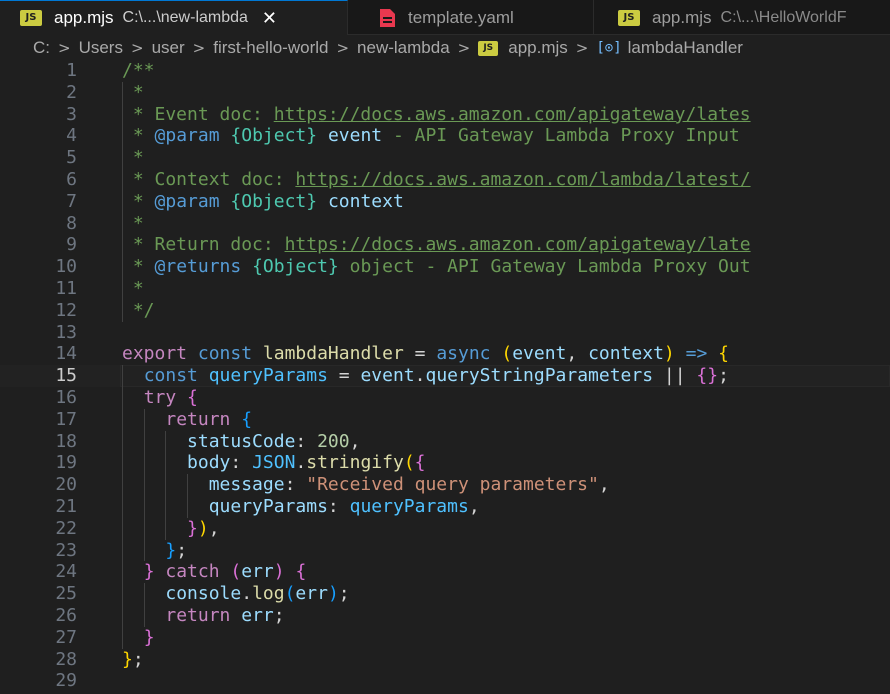 The image size is (890, 694). I want to click on code-line: 17 return {, so click(445, 419).